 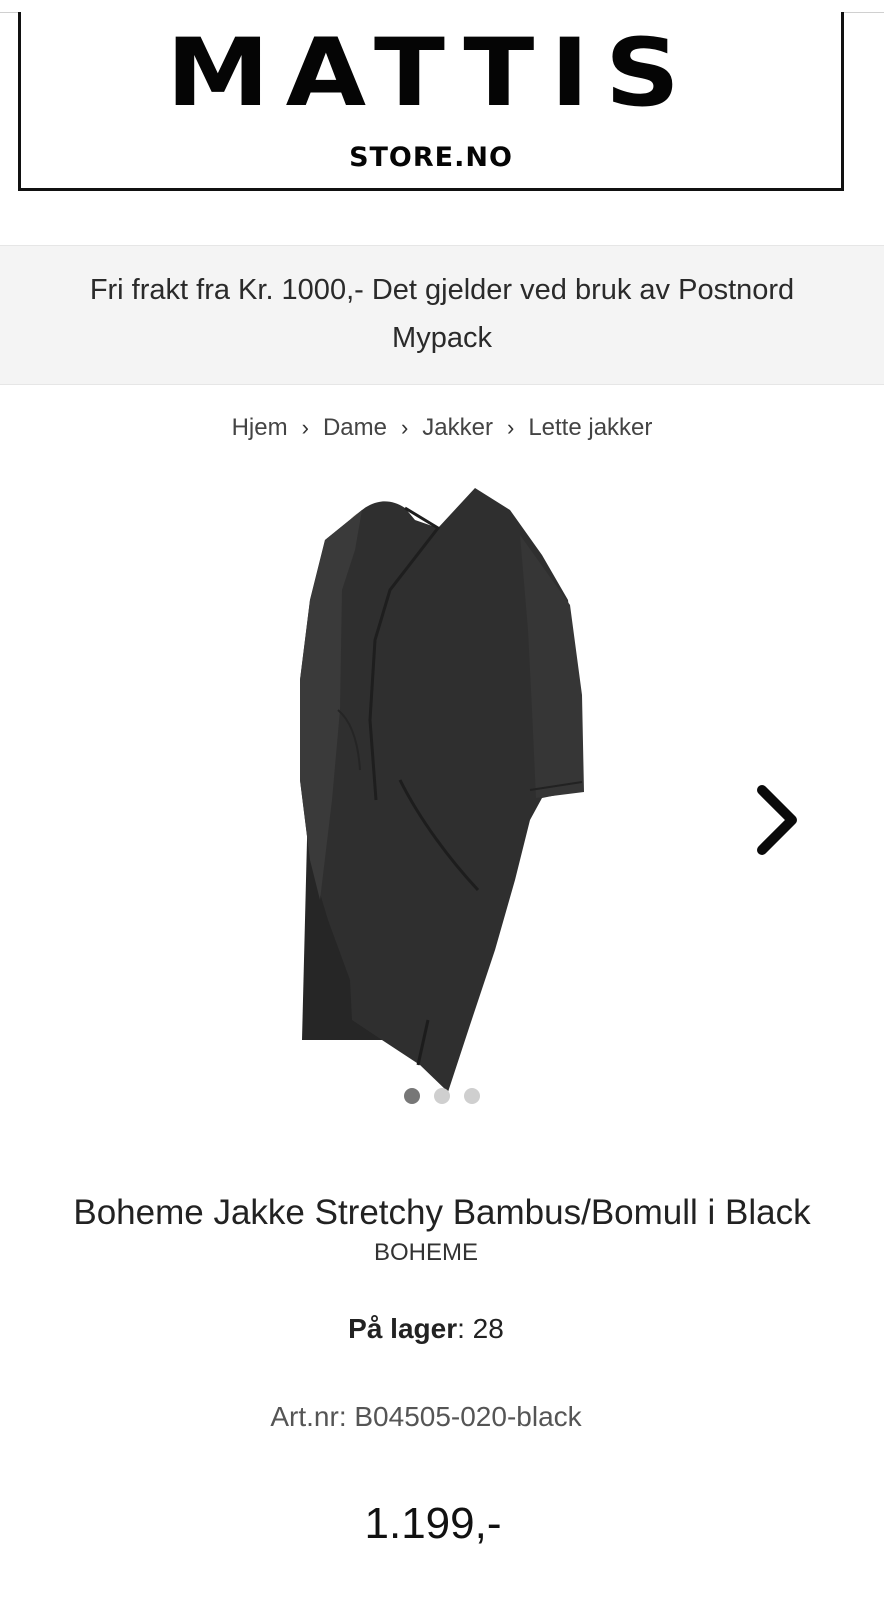 What do you see at coordinates (426, 1253) in the screenshot?
I see `product-brand: BOHEME` at bounding box center [426, 1253].